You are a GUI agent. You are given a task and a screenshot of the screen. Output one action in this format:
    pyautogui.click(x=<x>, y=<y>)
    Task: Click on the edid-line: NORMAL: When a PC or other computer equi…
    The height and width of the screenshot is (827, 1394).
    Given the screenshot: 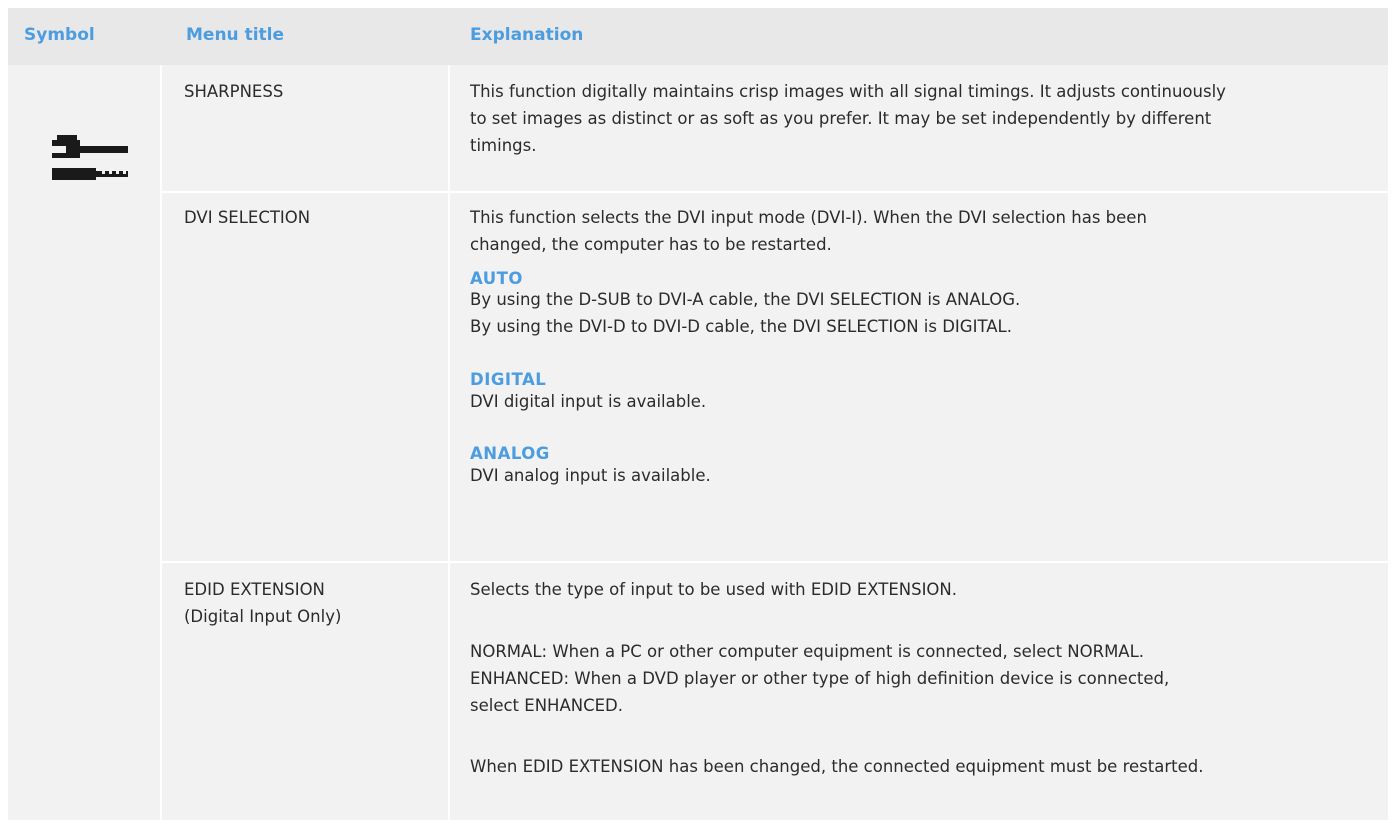 What is the action you would take?
    pyautogui.click(x=807, y=651)
    